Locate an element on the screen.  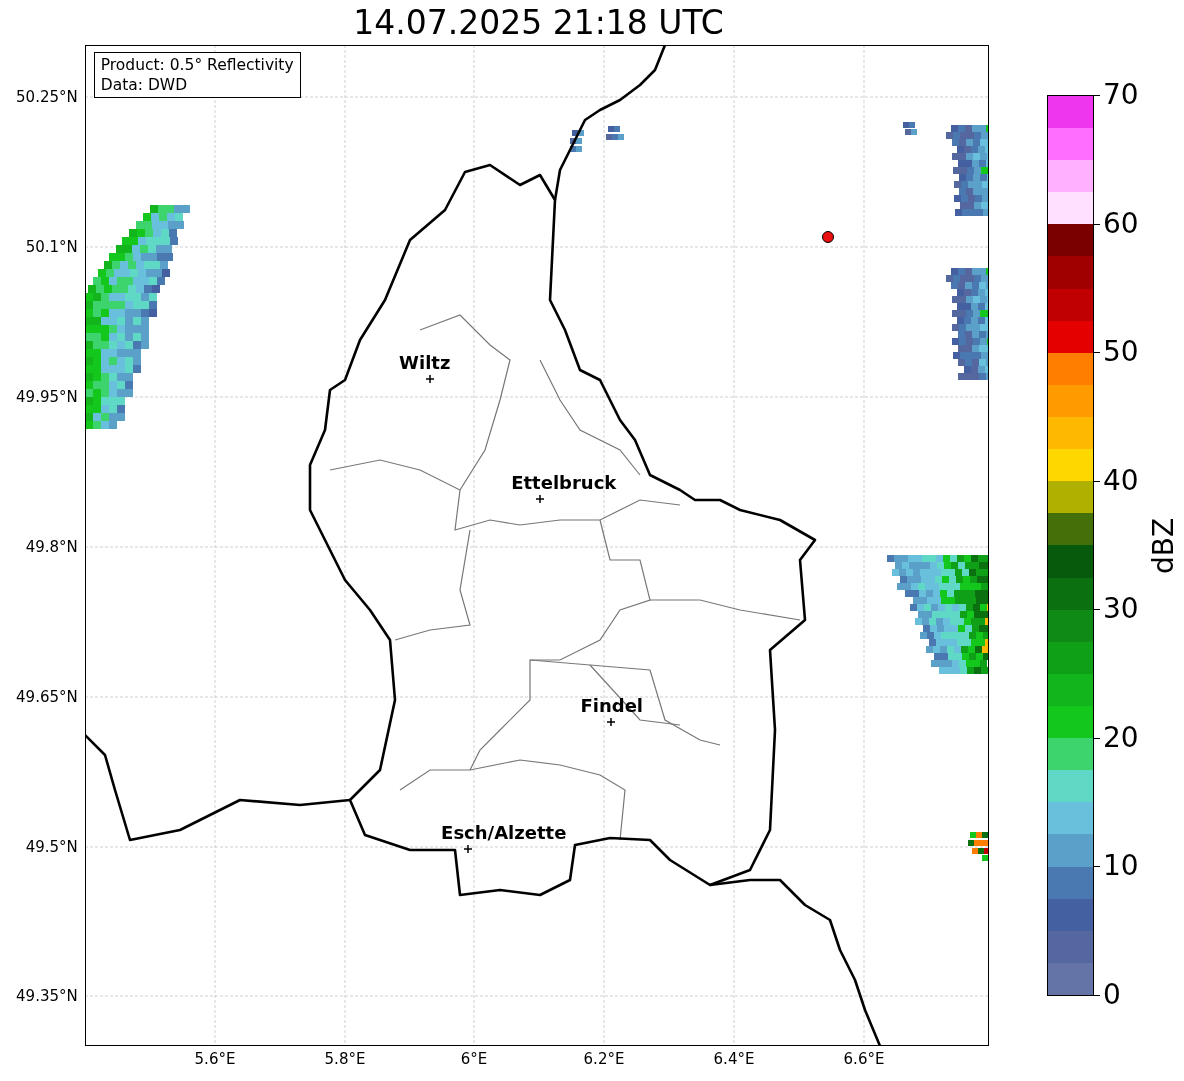
chart-title: 14.07.2025 21:18 UTC is located at coordinates (538, 22).